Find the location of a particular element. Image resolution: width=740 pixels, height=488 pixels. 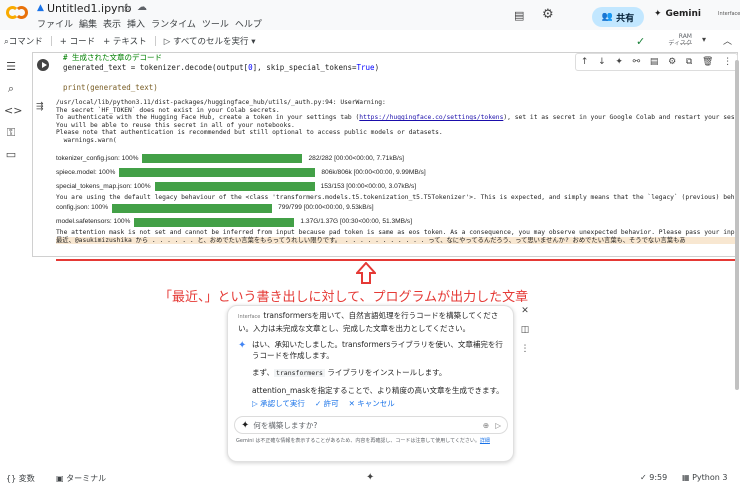

add-code-button: + コード is located at coordinates (77, 41).